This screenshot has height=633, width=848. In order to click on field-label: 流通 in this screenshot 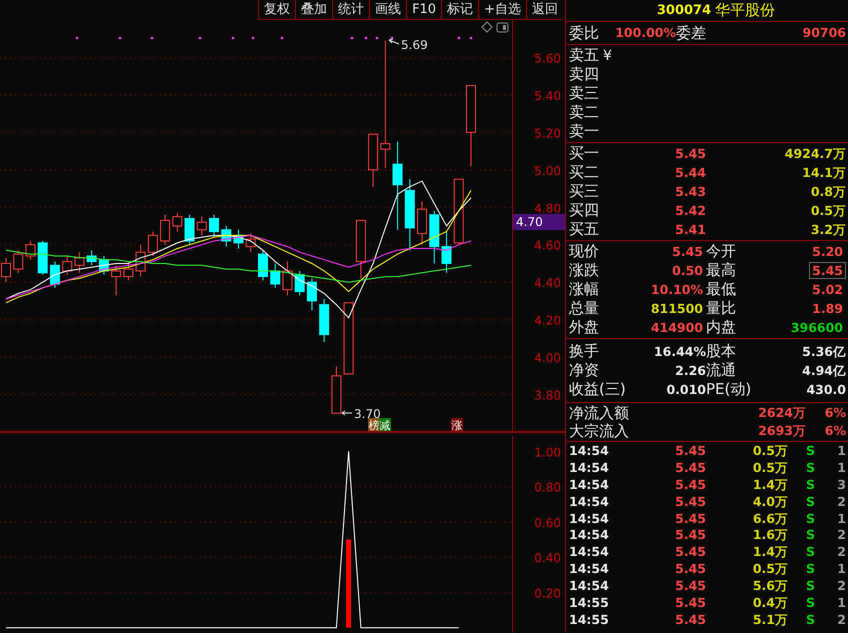, I will do `click(721, 370)`.